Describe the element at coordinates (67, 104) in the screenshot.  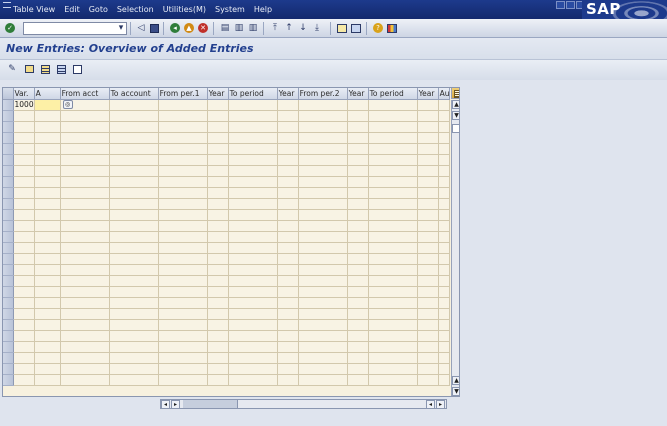
I see `search-help-icon: ◎` at that location.